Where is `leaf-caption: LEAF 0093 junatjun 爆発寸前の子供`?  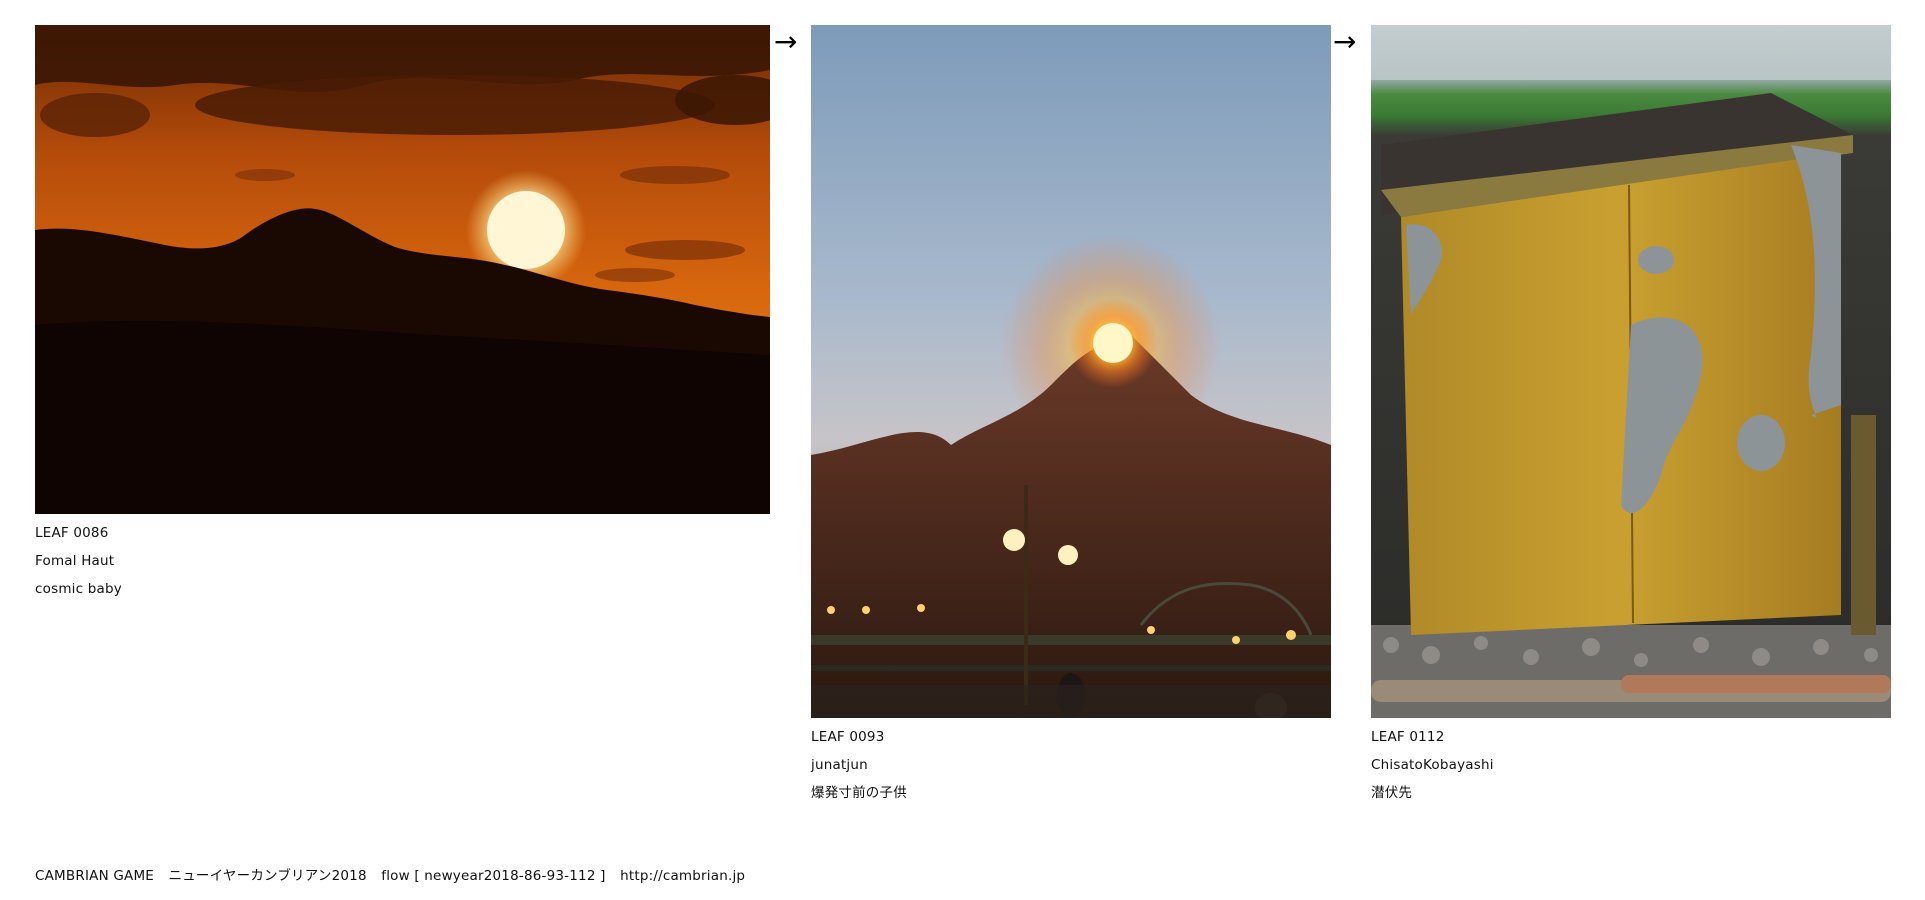
leaf-caption: LEAF 0093 junatjun 爆発寸前の子供 is located at coordinates (859, 765).